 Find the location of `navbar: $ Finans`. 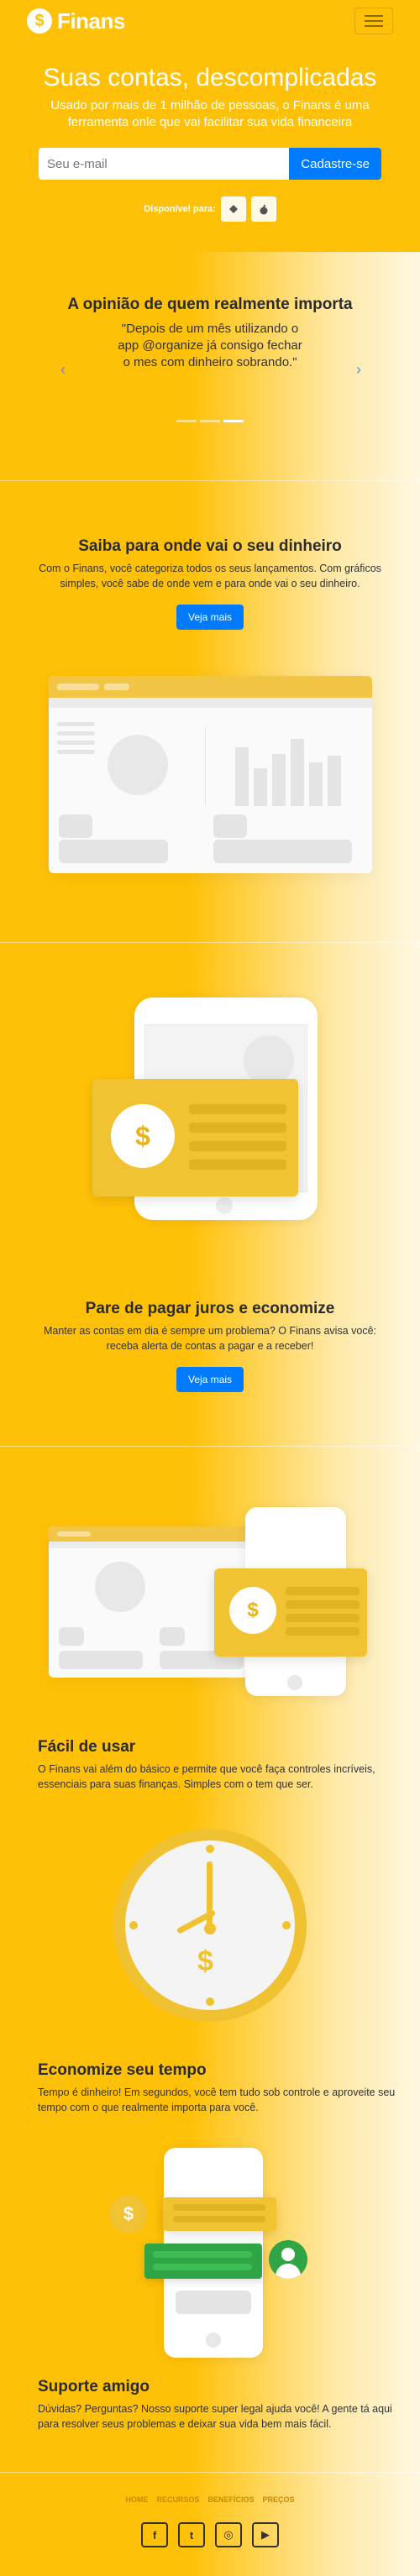

navbar: $ Finans is located at coordinates (210, 21).